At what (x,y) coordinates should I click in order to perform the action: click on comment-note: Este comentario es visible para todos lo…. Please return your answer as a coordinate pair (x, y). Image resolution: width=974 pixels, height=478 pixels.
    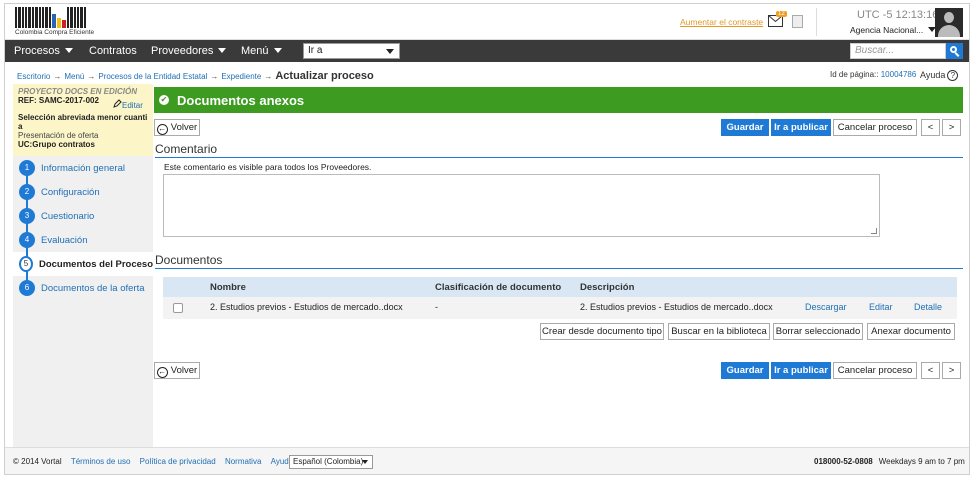
    Looking at the image, I should click on (268, 167).